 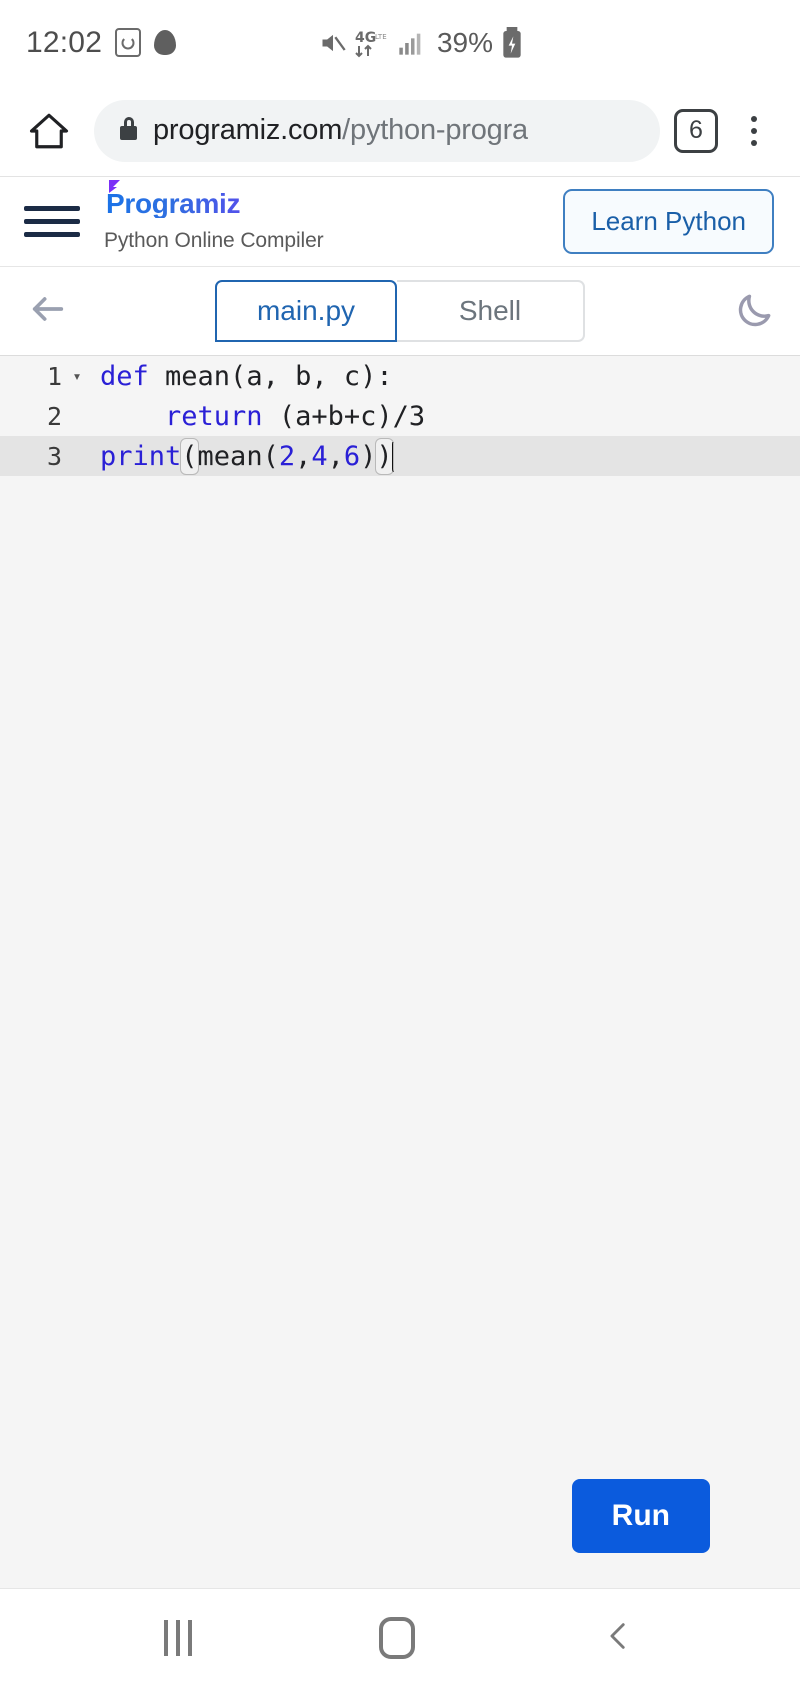 I want to click on programiz-logo: Programiz, so click(x=214, y=199).